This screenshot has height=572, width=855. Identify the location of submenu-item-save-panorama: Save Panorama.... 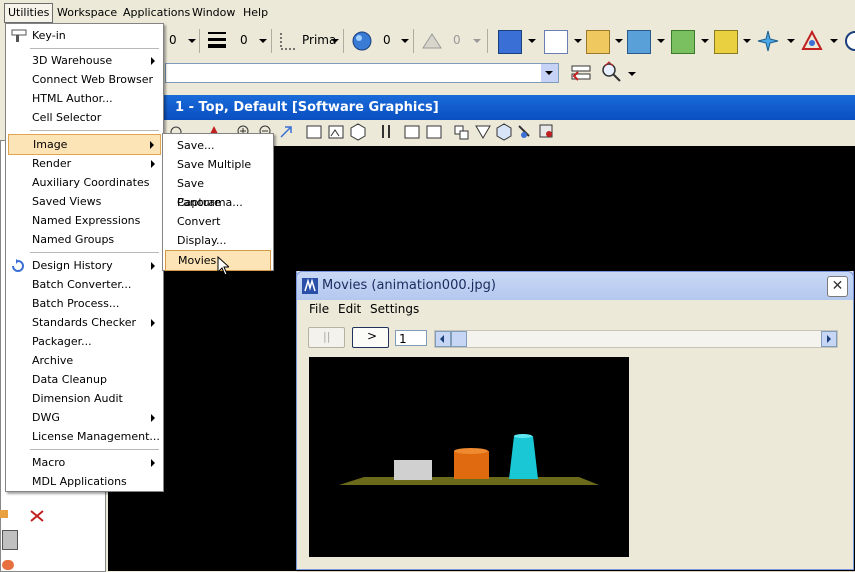
(218, 191).